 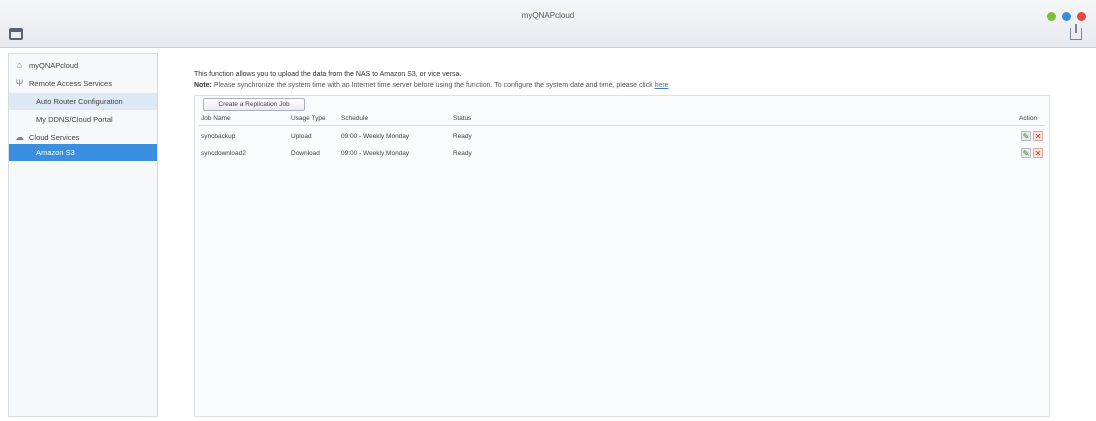 I want to click on sidebar-item-label: Remote Access Services, so click(x=70, y=83).